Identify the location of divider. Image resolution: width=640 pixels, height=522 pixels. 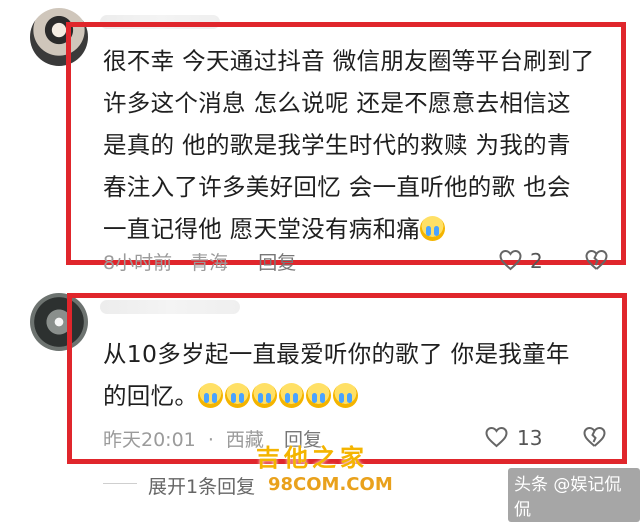
(120, 483).